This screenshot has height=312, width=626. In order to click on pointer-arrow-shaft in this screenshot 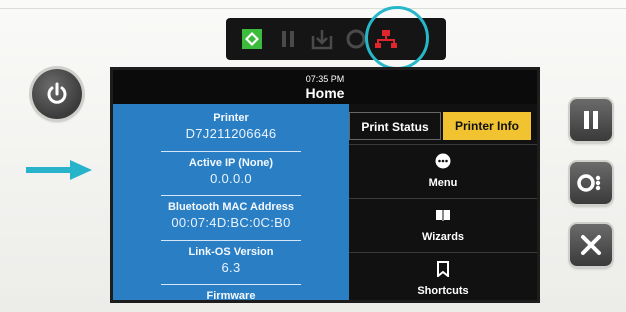, I will do `click(49, 170)`.